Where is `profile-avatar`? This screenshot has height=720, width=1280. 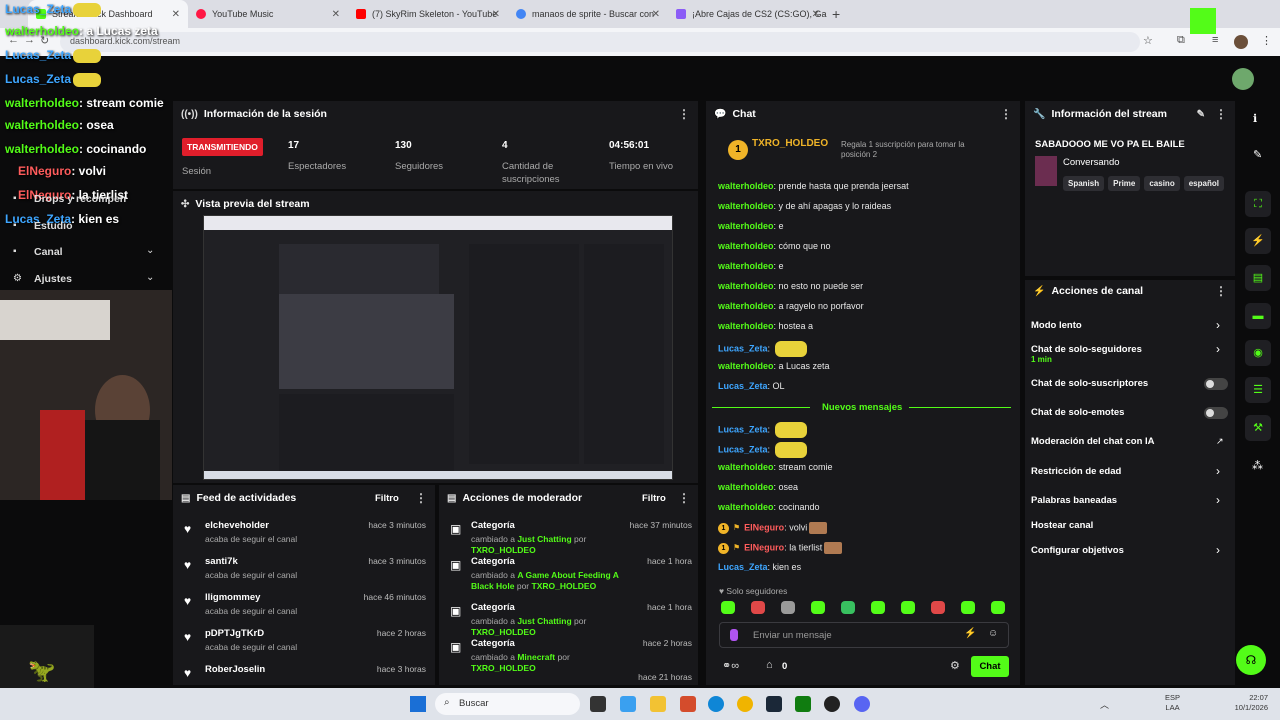
profile-avatar is located at coordinates (1241, 42).